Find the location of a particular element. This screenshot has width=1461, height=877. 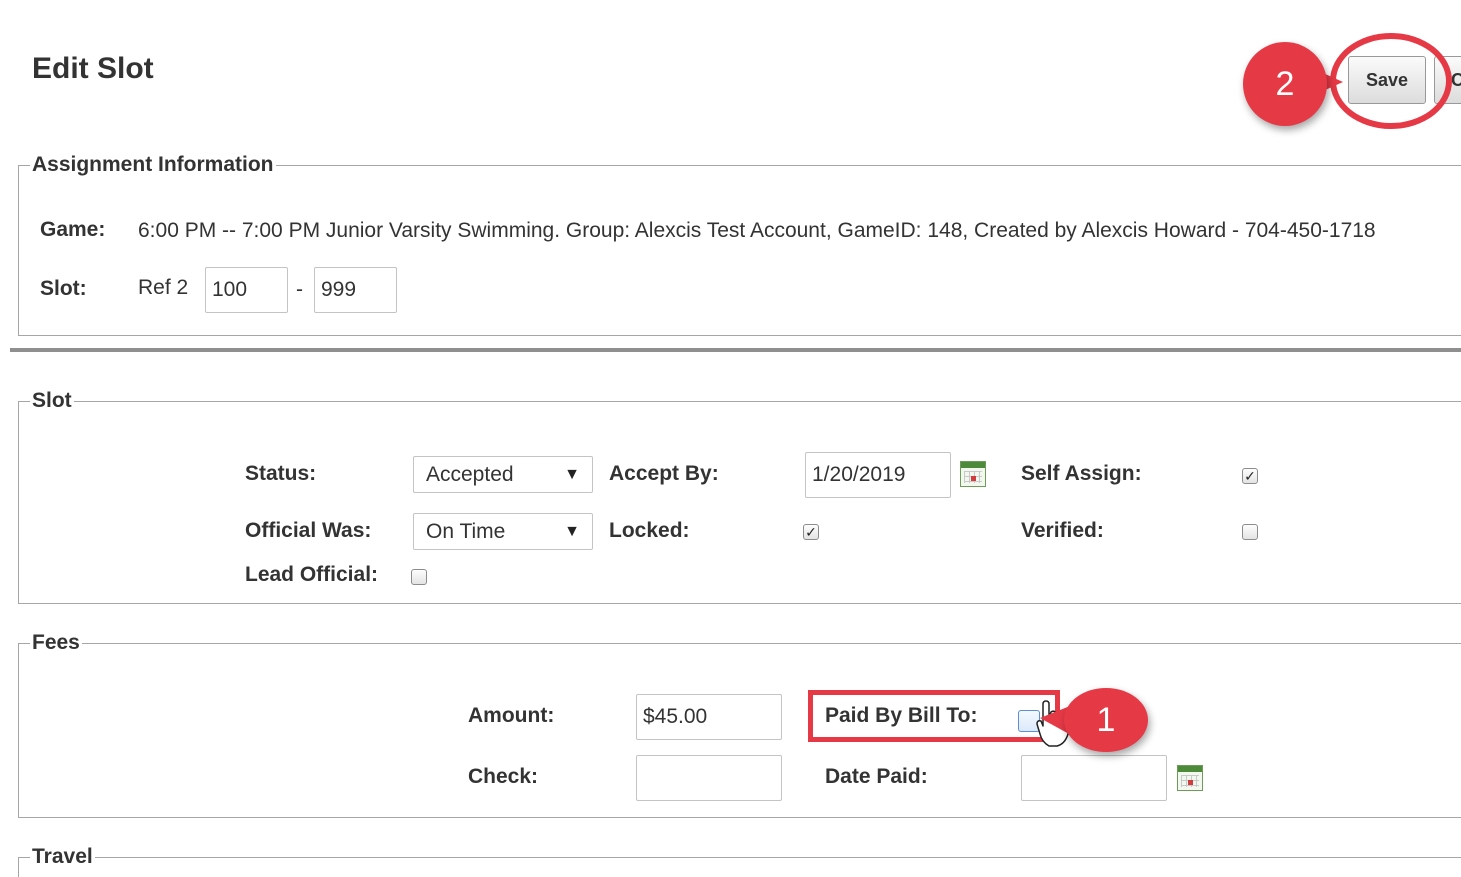

verified-checkbox is located at coordinates (1250, 532).